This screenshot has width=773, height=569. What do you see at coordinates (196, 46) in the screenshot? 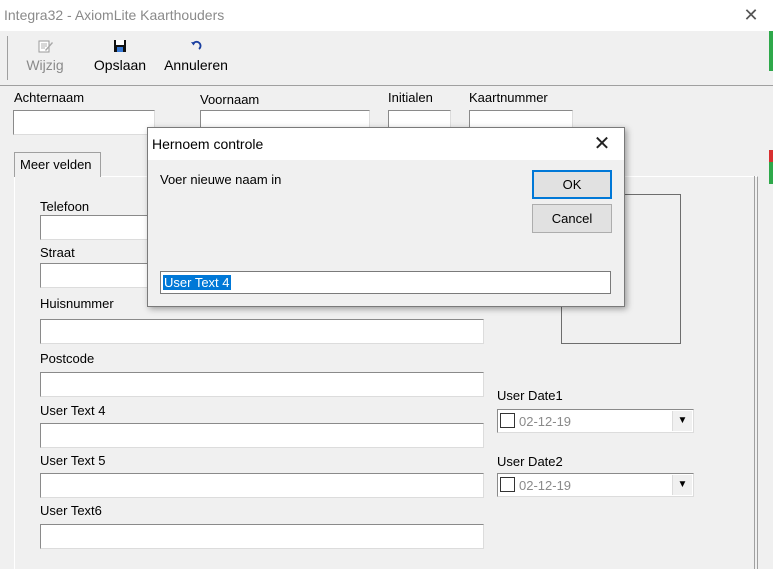
I see `undo-icon` at bounding box center [196, 46].